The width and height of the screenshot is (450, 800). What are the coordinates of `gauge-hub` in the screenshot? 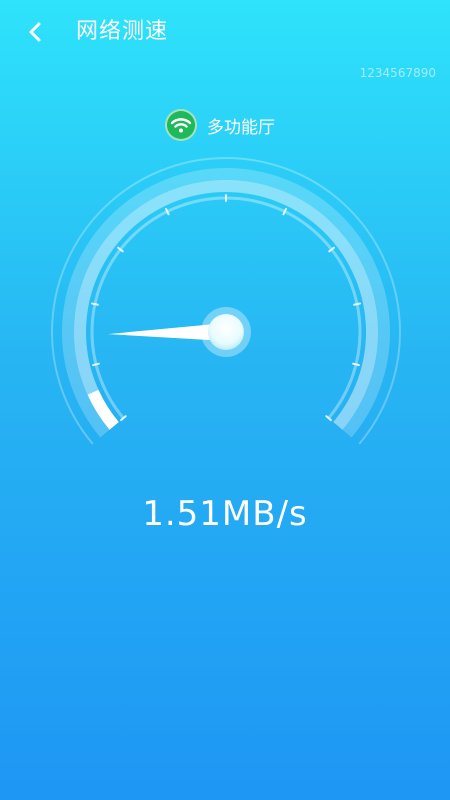 It's located at (226, 332).